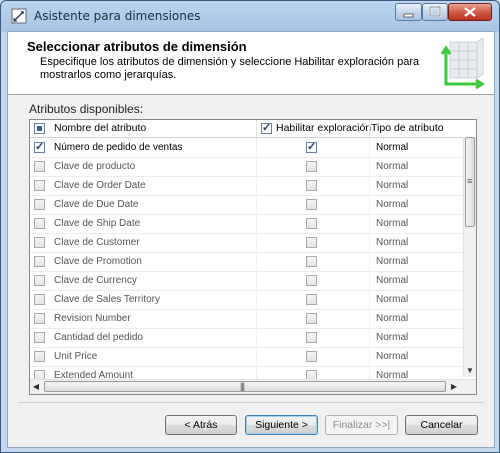  I want to click on browse-all-checkbox, so click(266, 127).